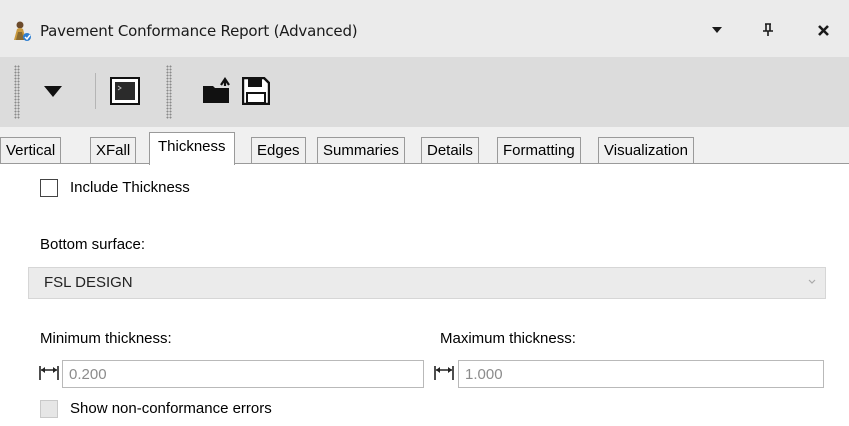 The image size is (849, 426). I want to click on pin-button, so click(768, 30).